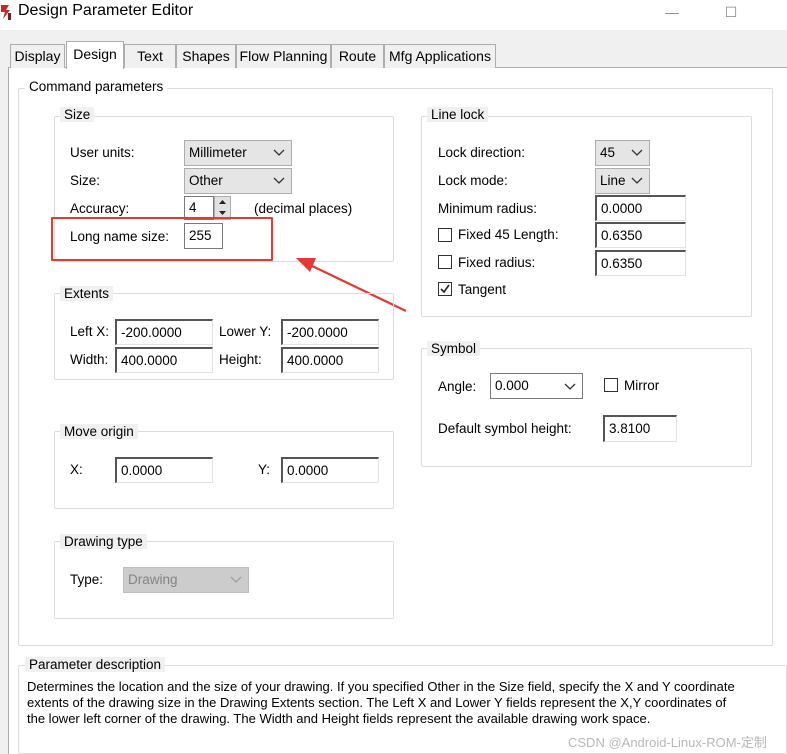  I want to click on accuracy-label: Accuracy:, so click(100, 208).